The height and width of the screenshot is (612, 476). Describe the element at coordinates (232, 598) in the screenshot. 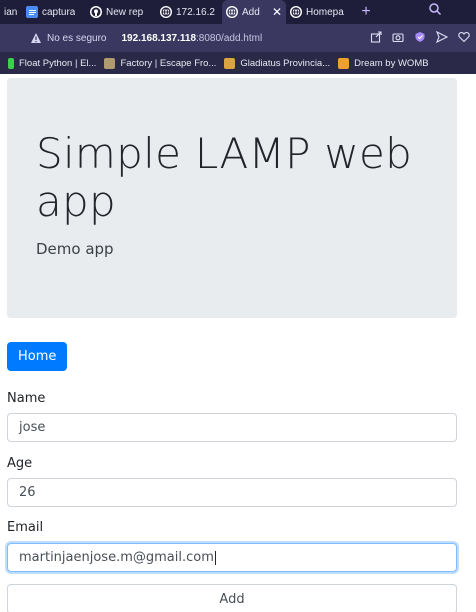

I see `add-button: Add` at that location.